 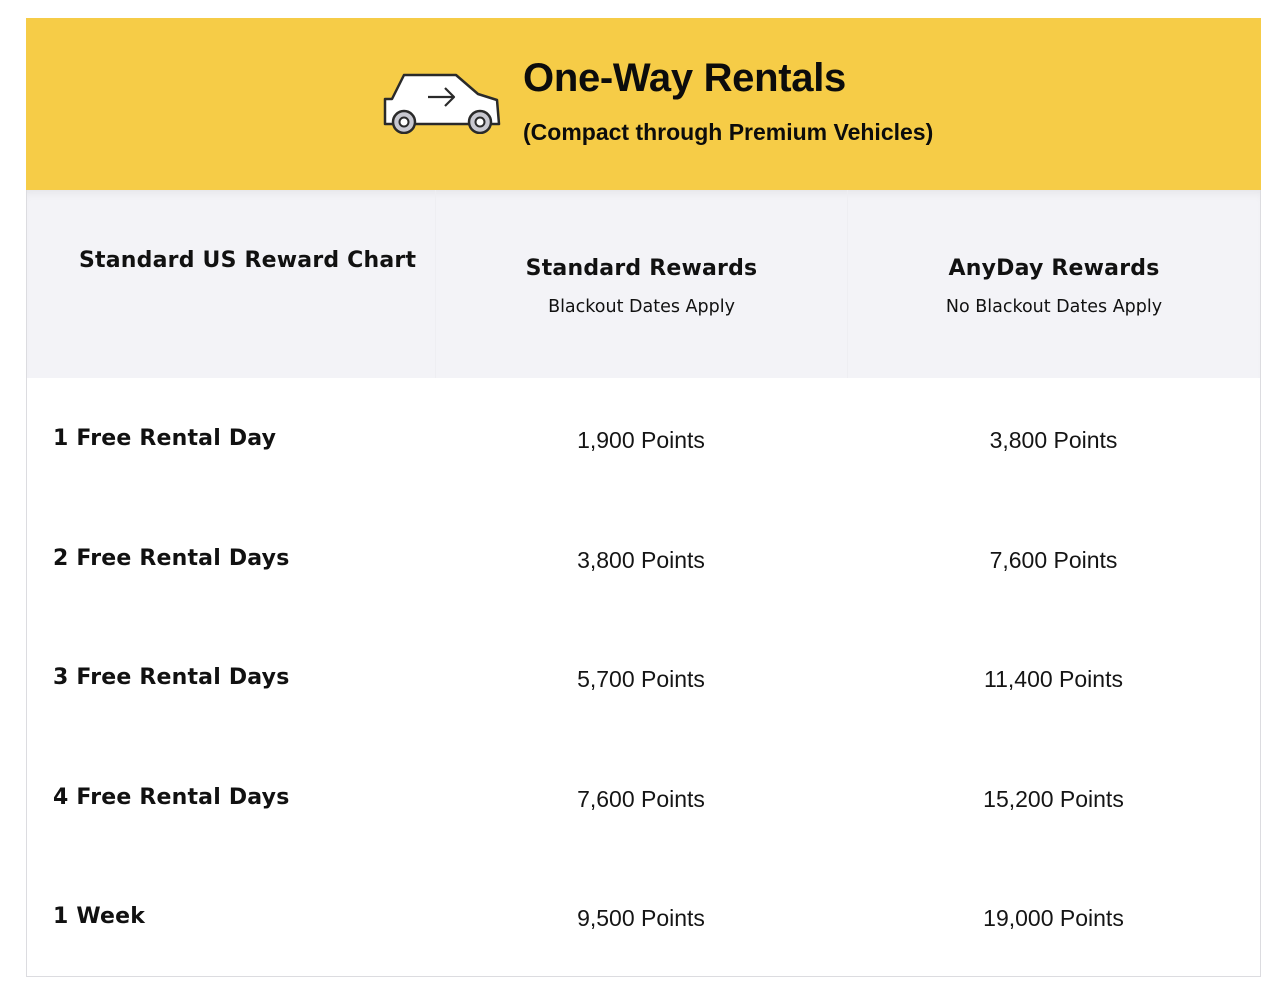 What do you see at coordinates (165, 438) in the screenshot?
I see `row-label: 1 Free Rental Day` at bounding box center [165, 438].